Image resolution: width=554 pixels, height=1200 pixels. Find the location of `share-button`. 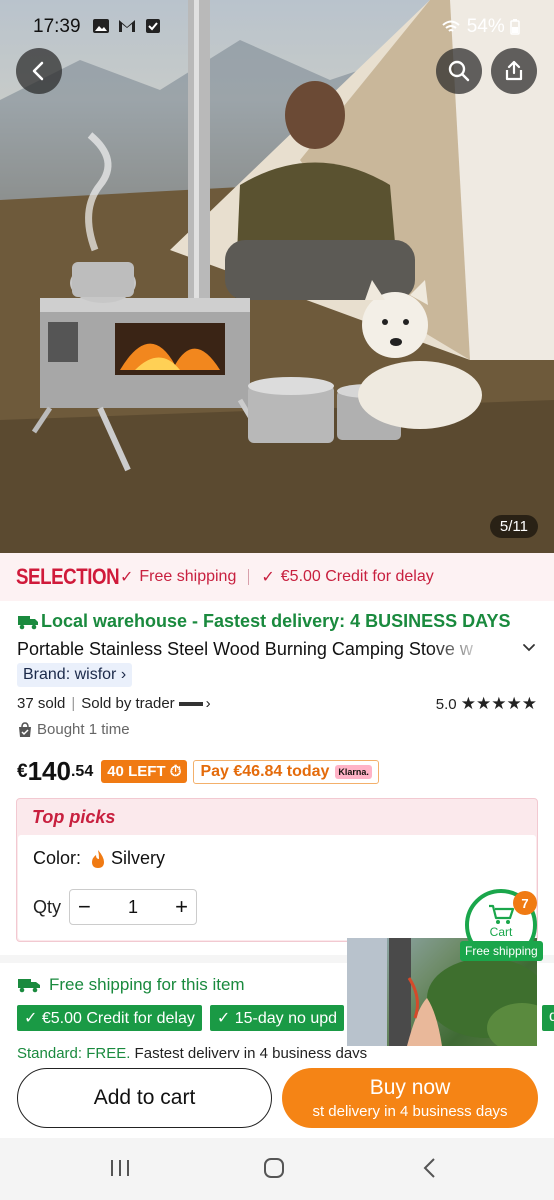

share-button is located at coordinates (514, 71).